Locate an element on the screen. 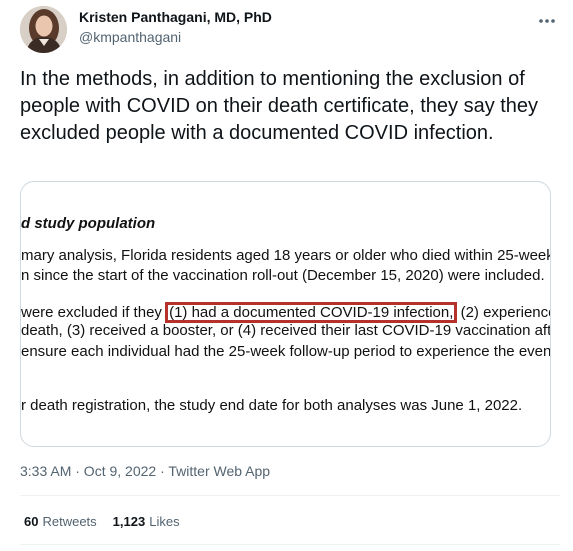  likes-count: 1,123 is located at coordinates (129, 521).